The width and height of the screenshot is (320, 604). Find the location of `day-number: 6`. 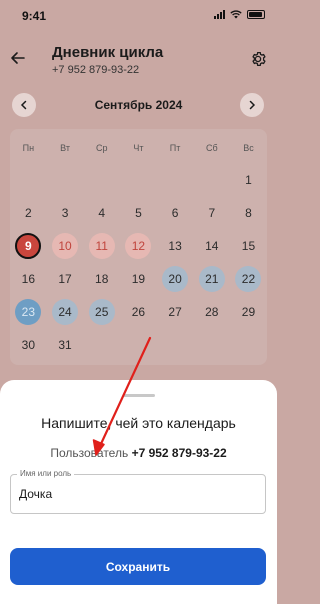

day-number: 6 is located at coordinates (175, 213).